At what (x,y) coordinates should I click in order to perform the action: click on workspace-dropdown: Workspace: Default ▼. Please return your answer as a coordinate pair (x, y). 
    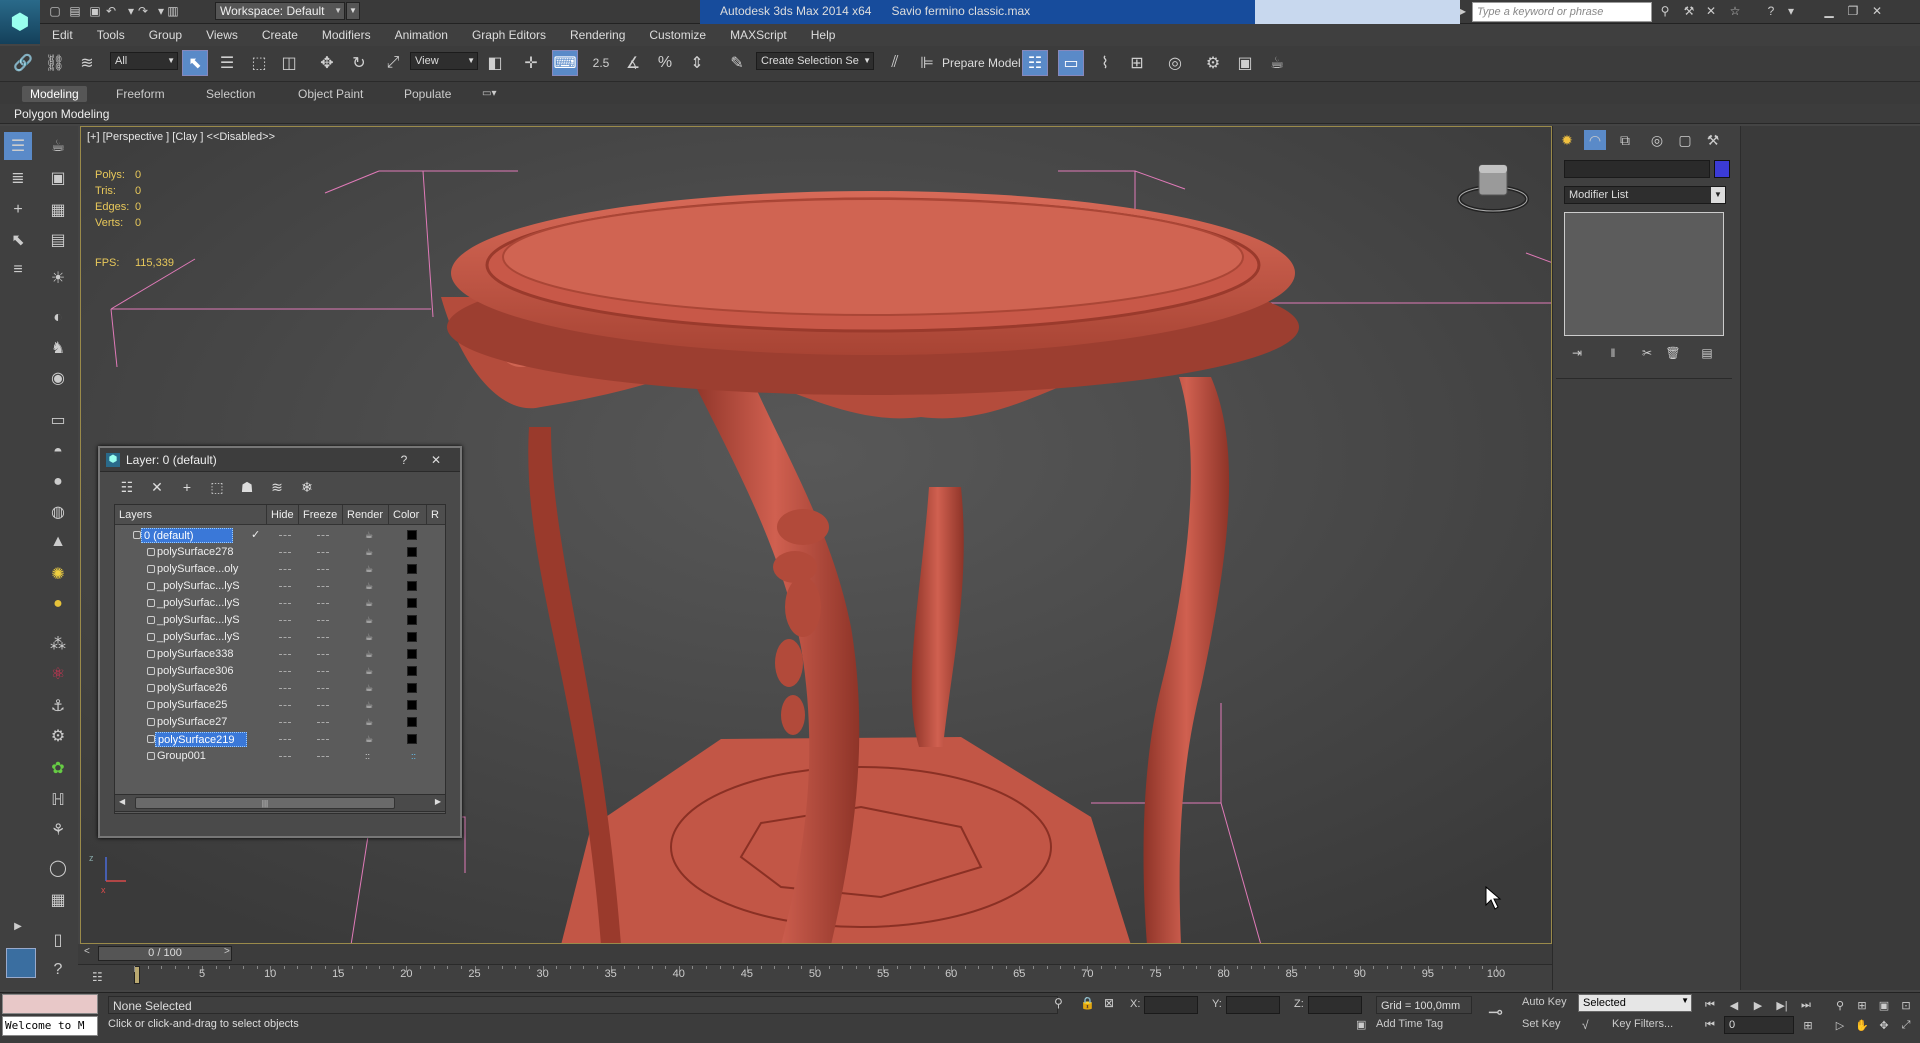
    Looking at the image, I should click on (280, 11).